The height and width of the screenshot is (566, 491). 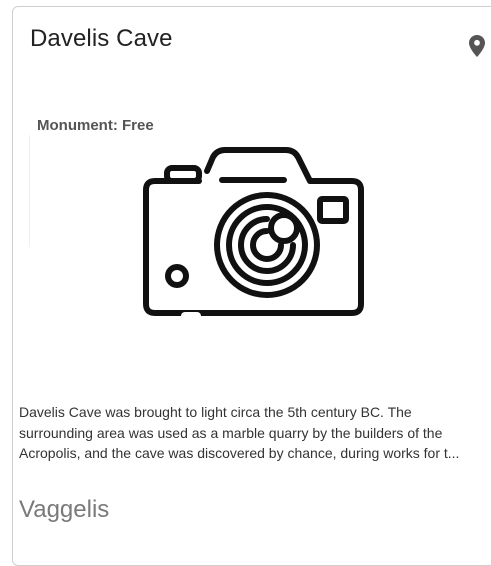 What do you see at coordinates (29, 191) in the screenshot?
I see `image-placeholder-edge` at bounding box center [29, 191].